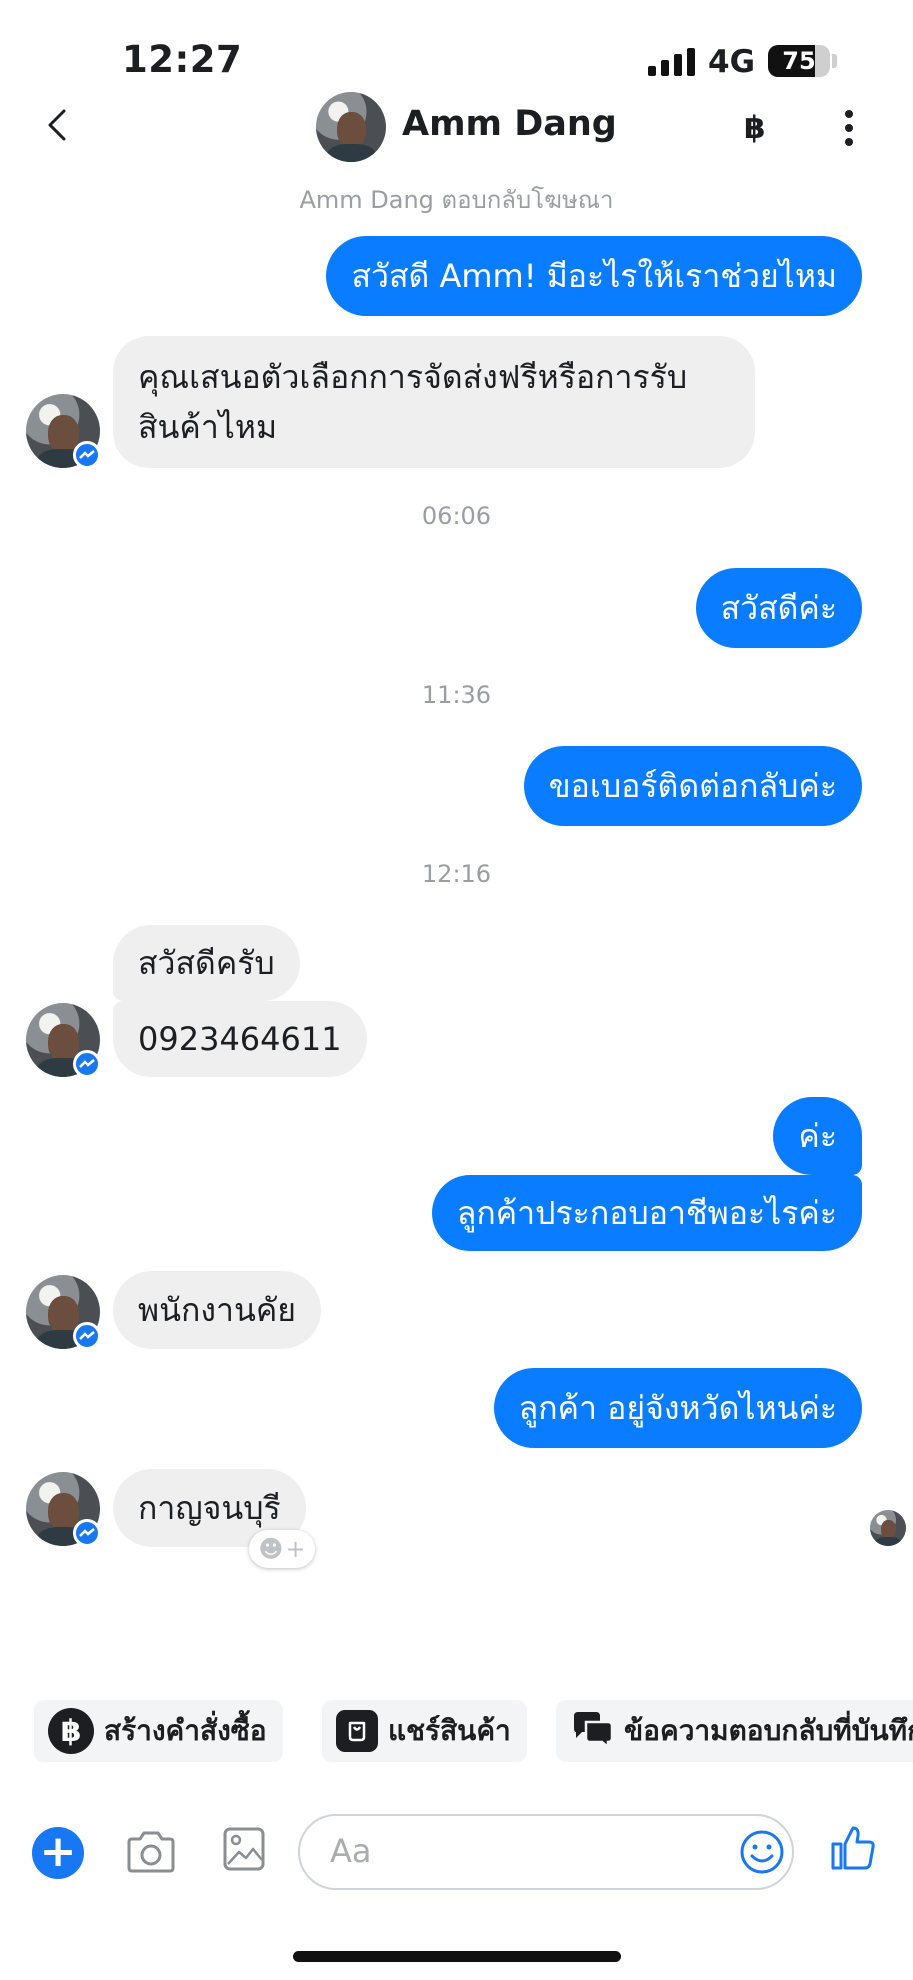 The height and width of the screenshot is (1980, 913). Describe the element at coordinates (456, 695) in the screenshot. I see `timestamp: 11:36` at that location.